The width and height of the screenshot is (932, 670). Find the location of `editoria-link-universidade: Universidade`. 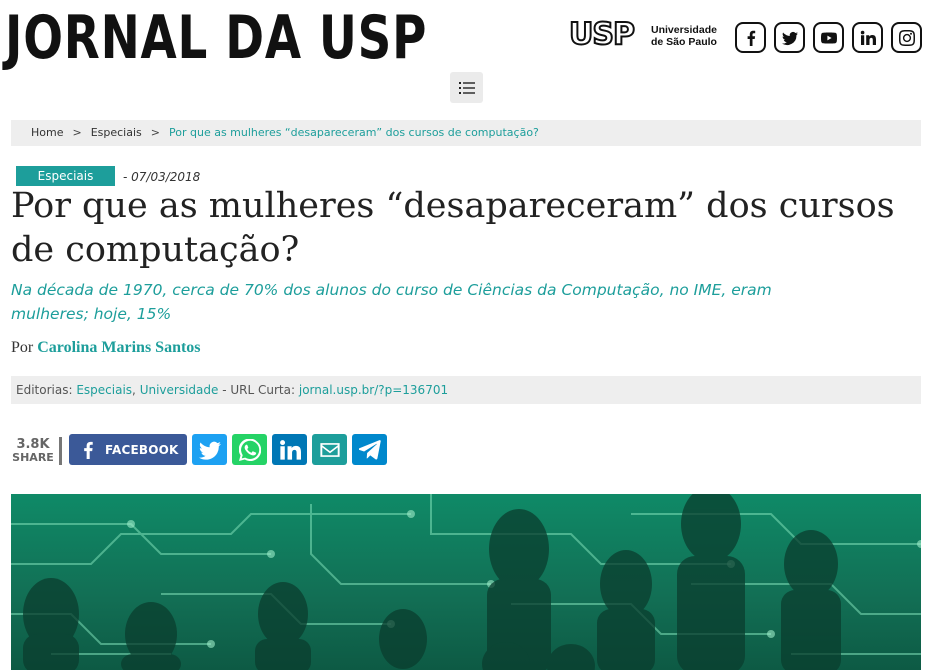

editoria-link-universidade: Universidade is located at coordinates (179, 390).